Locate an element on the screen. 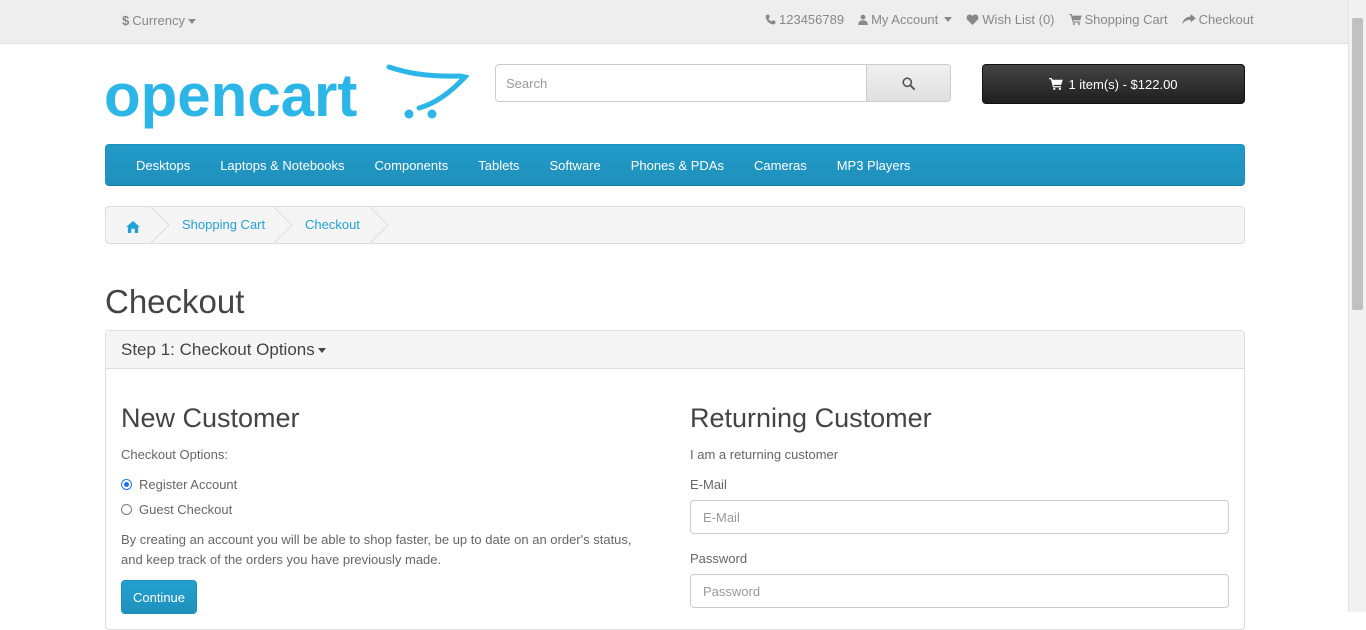  user-icon is located at coordinates (863, 19).